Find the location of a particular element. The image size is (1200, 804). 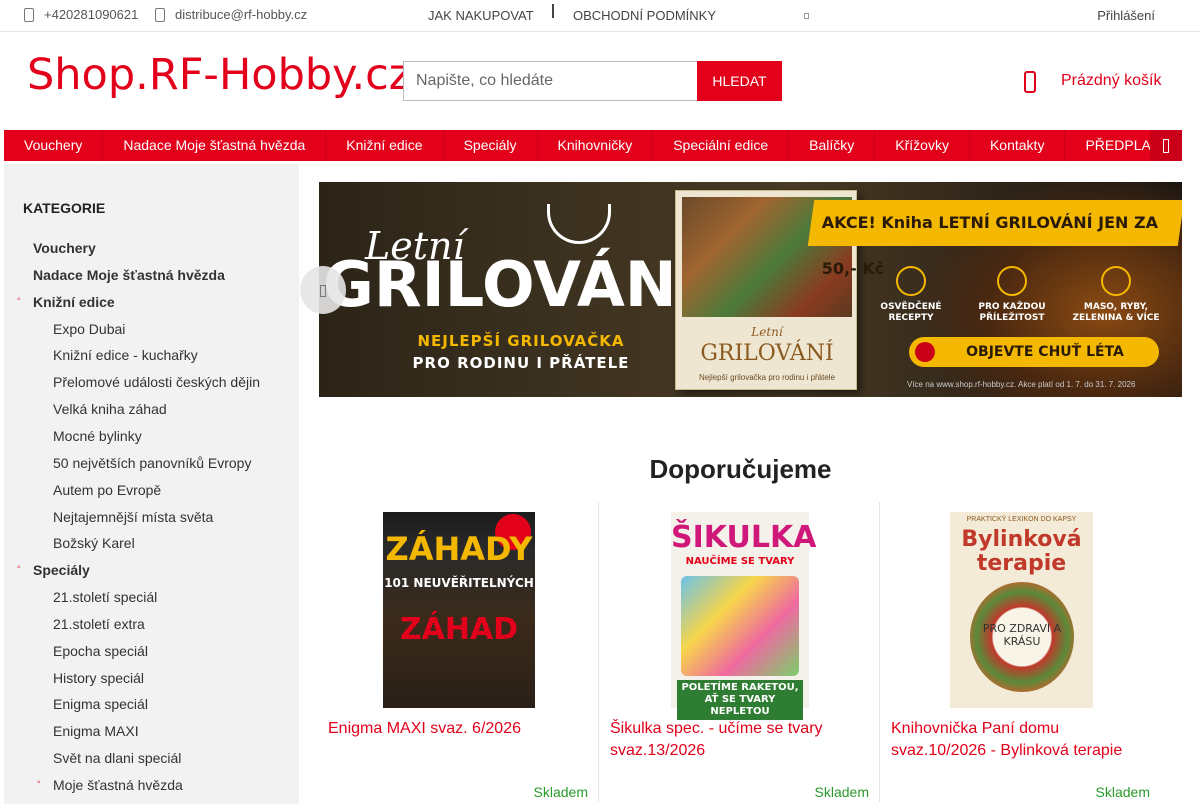

category-label: Knižní edice is located at coordinates (74, 302).